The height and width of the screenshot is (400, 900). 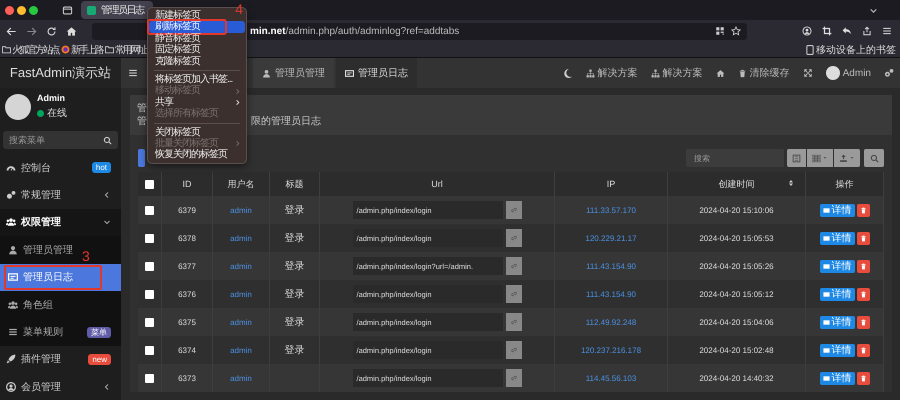 What do you see at coordinates (60, 304) in the screenshot?
I see `sidebar-item: 角色组` at bounding box center [60, 304].